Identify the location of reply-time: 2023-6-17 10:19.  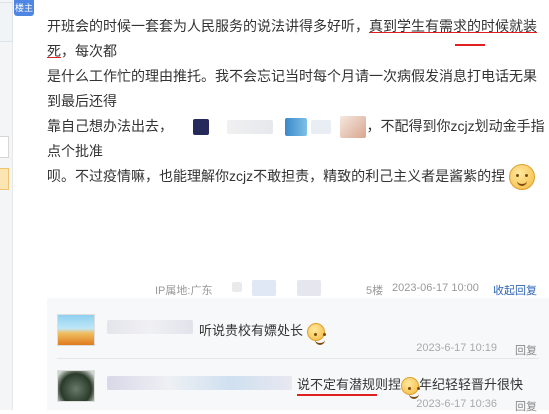
(456, 348).